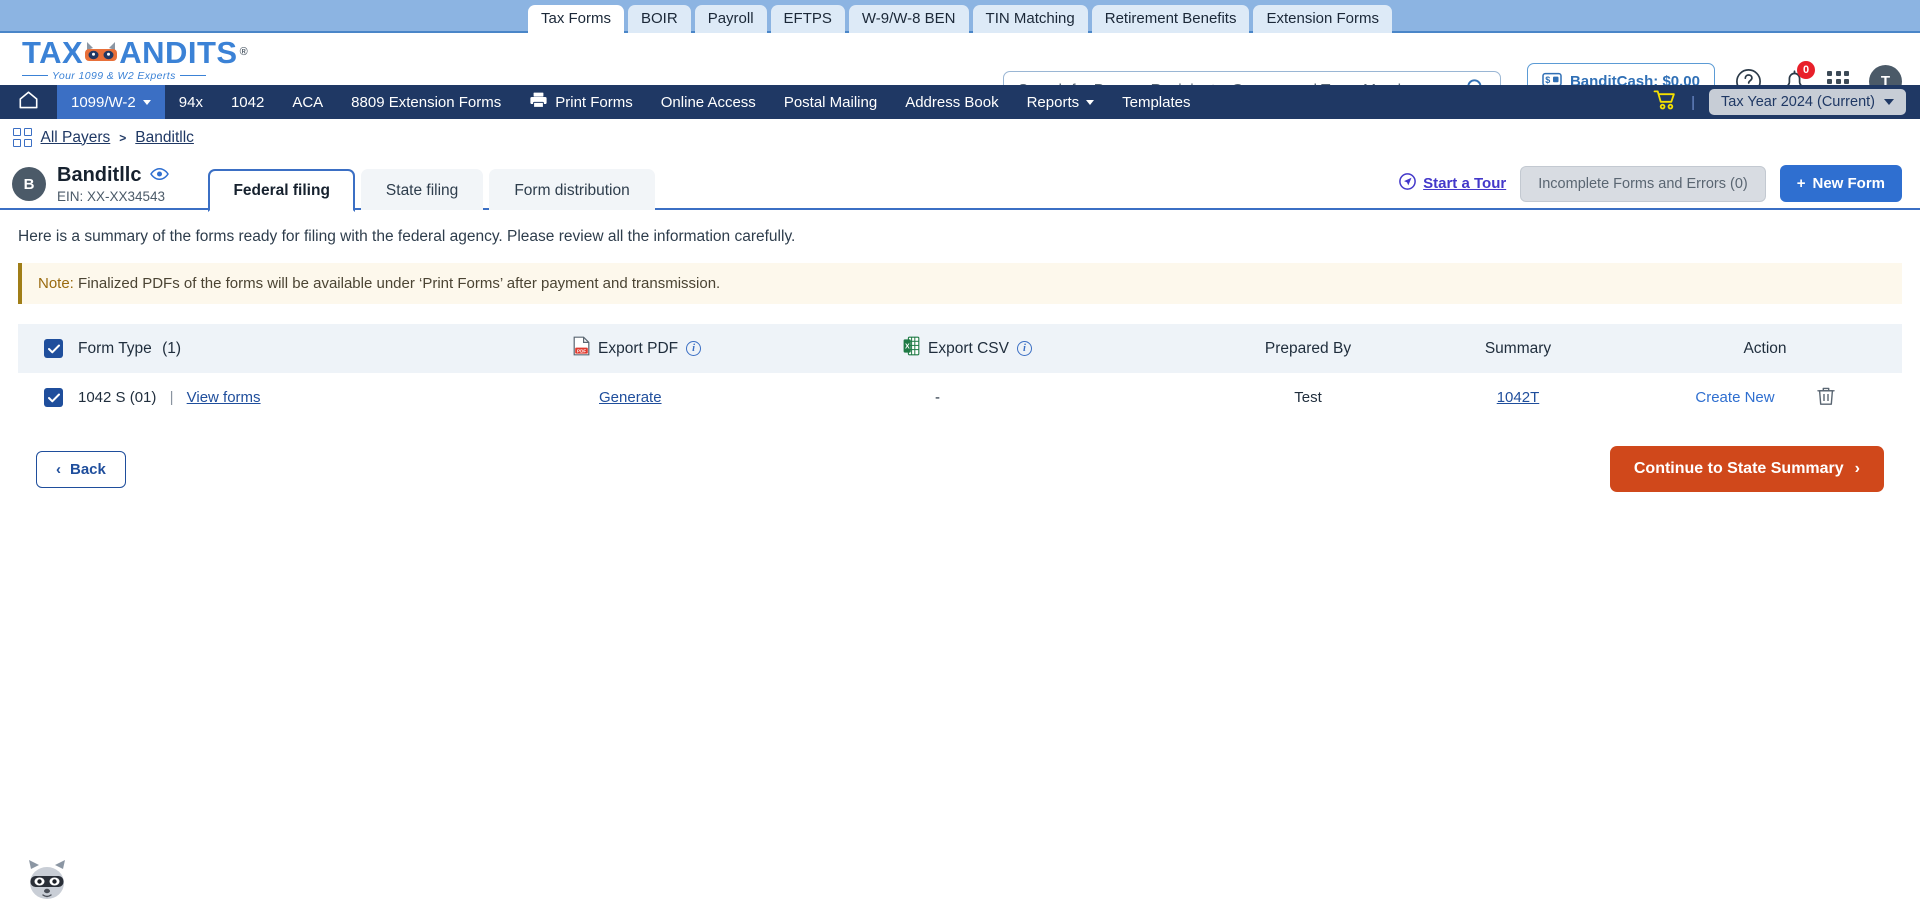 Image resolution: width=1920 pixels, height=919 pixels. Describe the element at coordinates (1738, 468) in the screenshot. I see `continue-label: Continue to State Summary` at that location.